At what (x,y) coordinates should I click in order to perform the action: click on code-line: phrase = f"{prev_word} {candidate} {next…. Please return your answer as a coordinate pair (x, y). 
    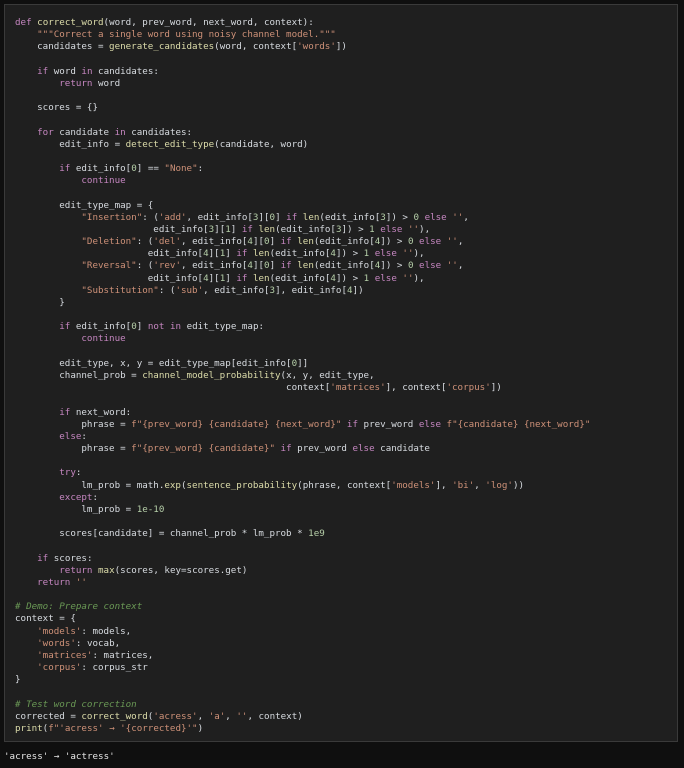
    Looking at the image, I should click on (344, 425).